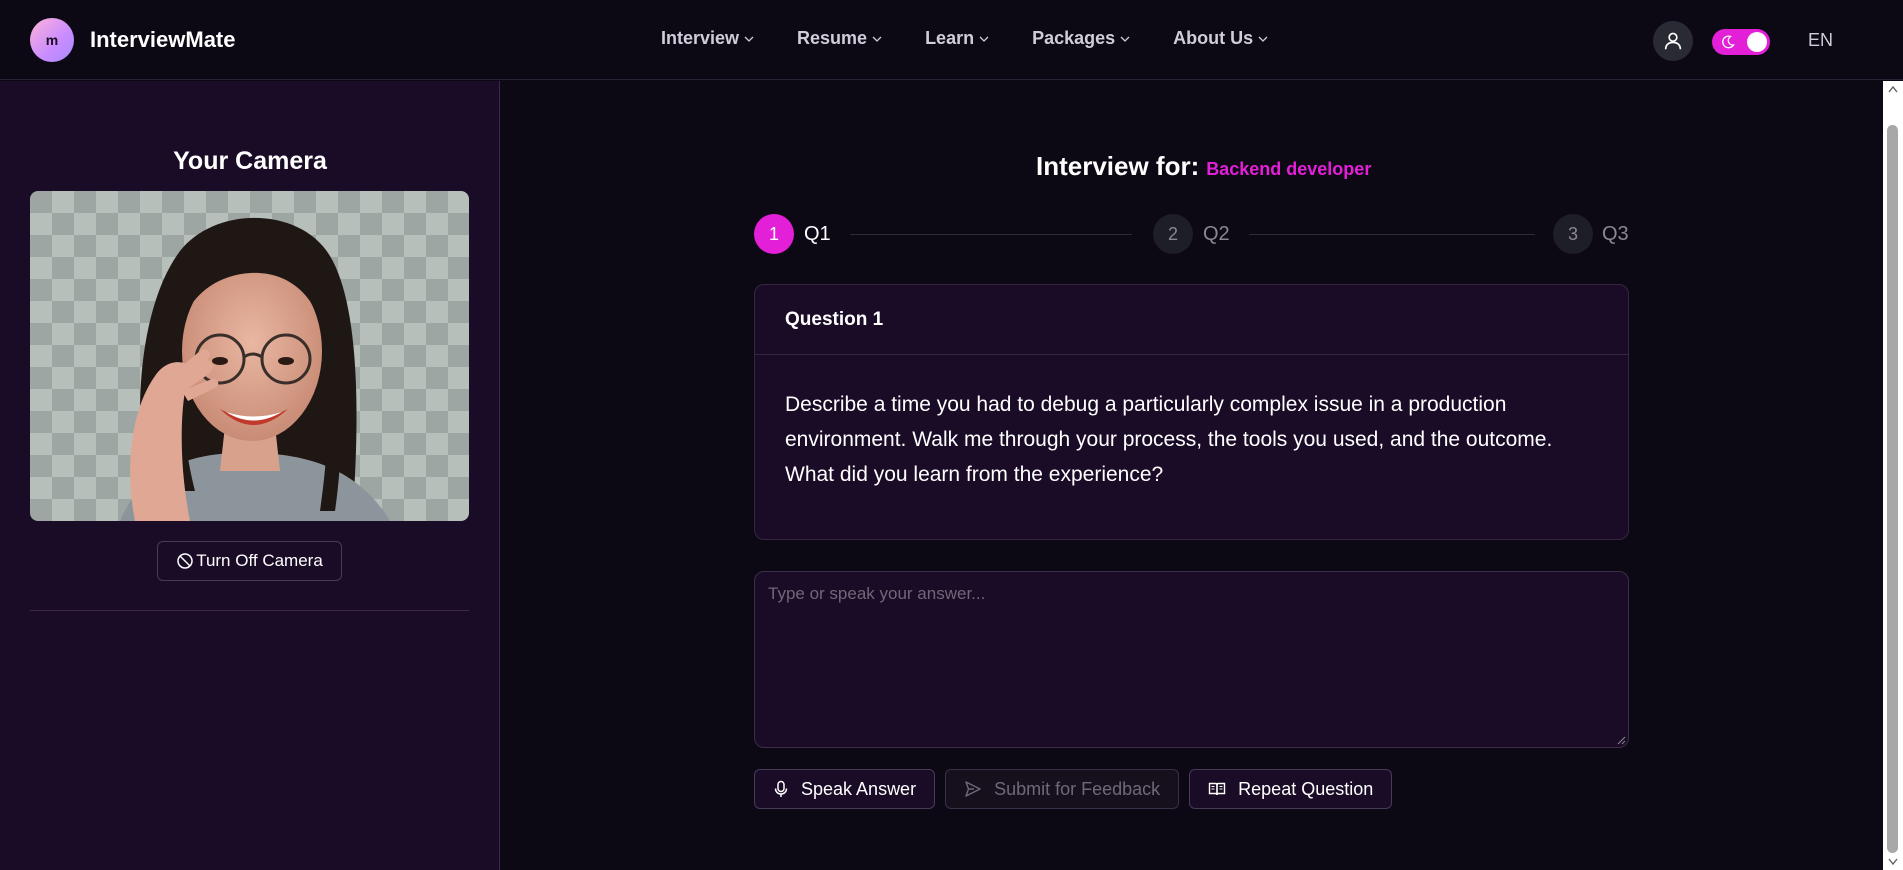 This screenshot has width=1903, height=870. I want to click on logo-badge: m, so click(52, 40).